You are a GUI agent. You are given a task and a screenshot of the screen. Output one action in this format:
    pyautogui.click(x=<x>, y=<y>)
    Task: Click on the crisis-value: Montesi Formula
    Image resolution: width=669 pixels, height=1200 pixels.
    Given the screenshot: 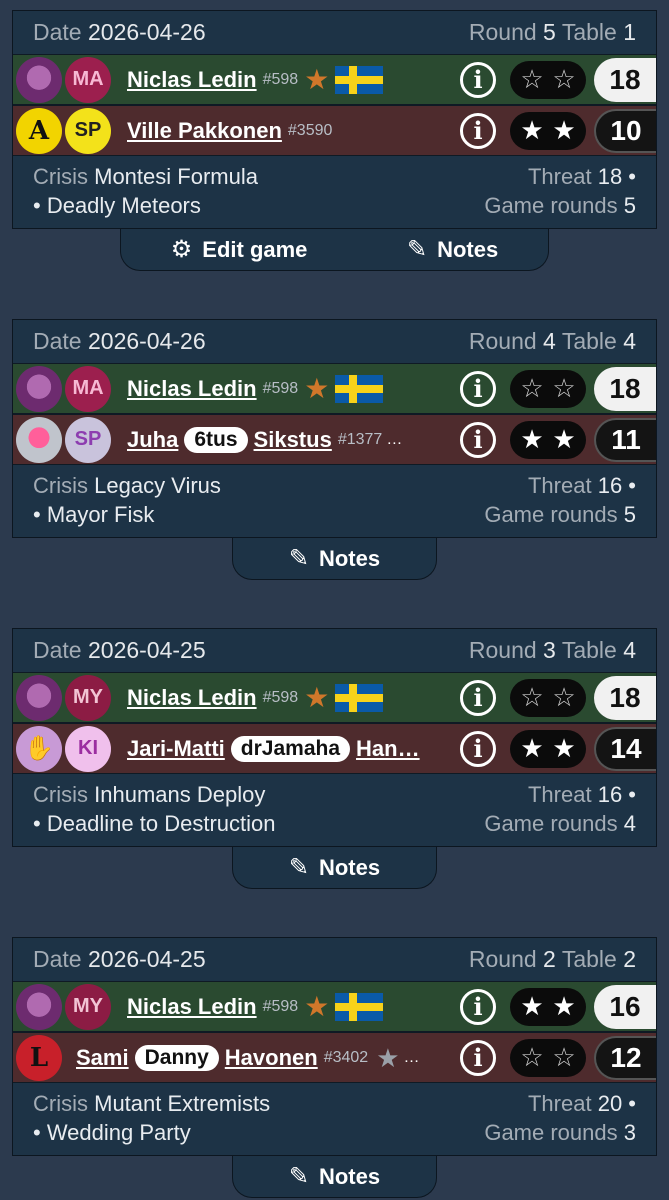 What is the action you would take?
    pyautogui.click(x=176, y=176)
    